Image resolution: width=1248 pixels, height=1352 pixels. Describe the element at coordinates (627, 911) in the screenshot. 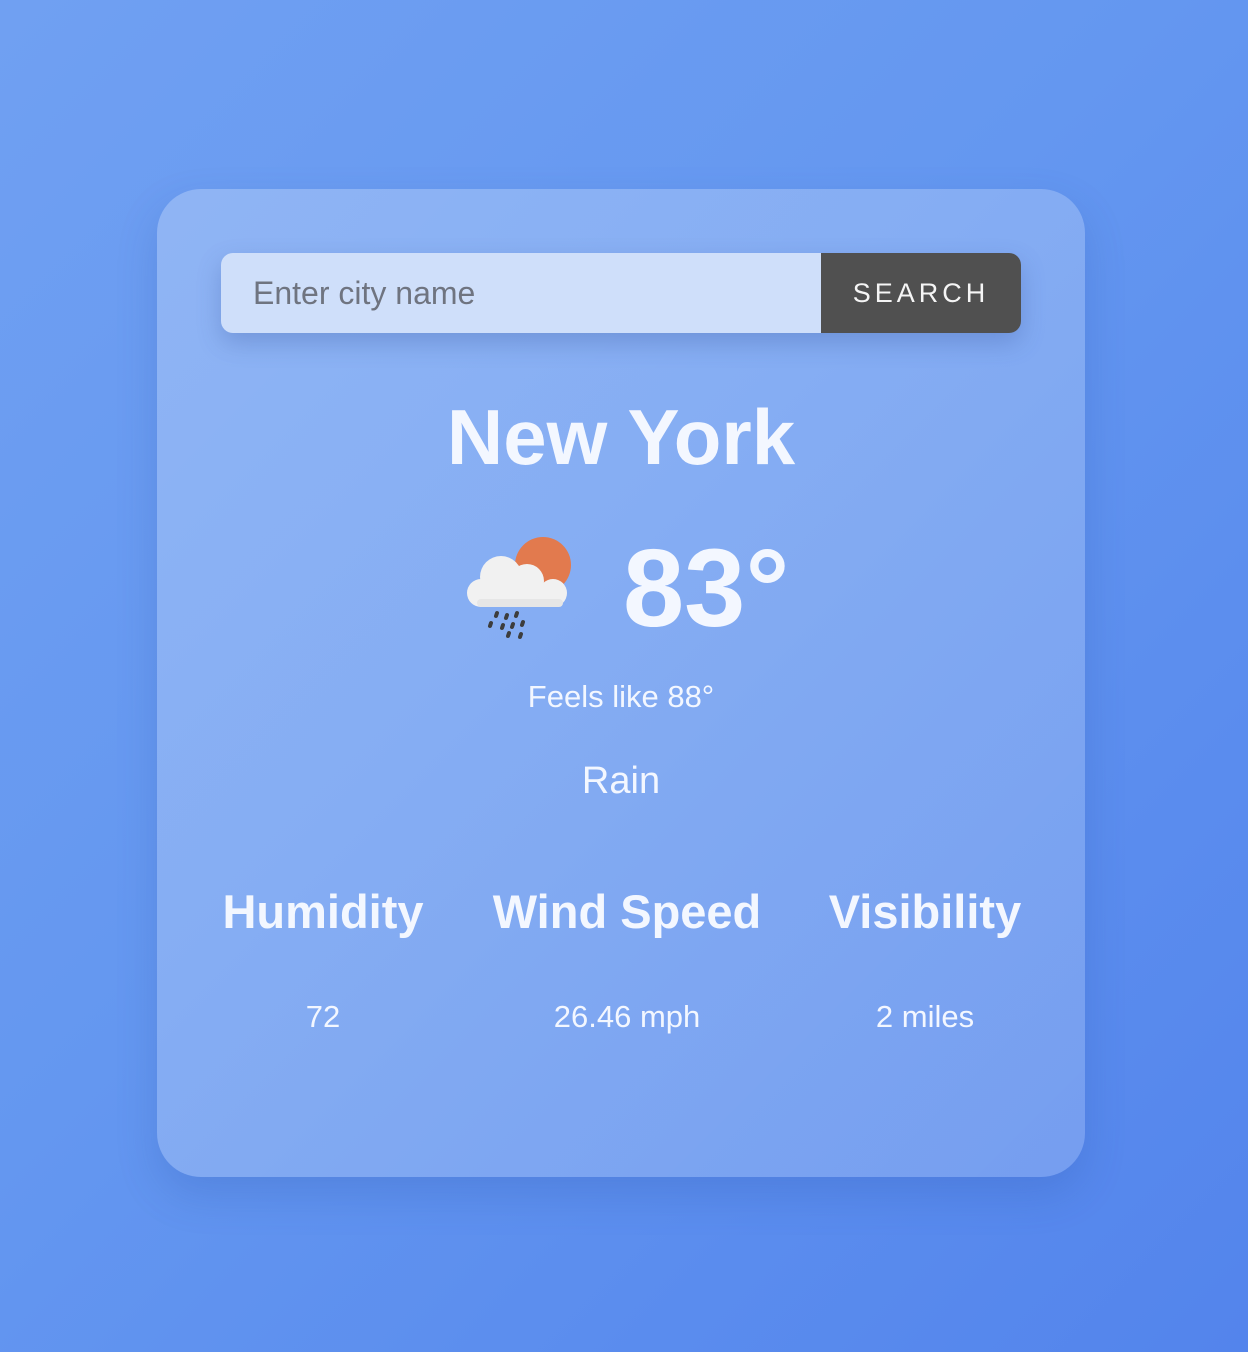

I see `wind-speed-label: Wind Speed` at that location.